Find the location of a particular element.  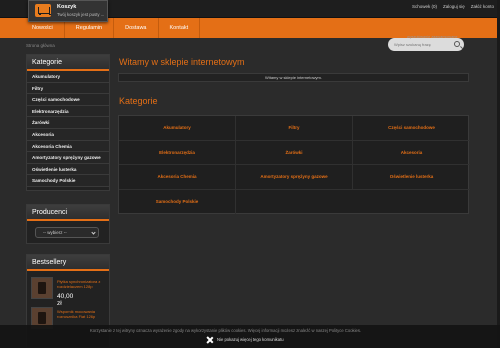

close-icon is located at coordinates (210, 340).